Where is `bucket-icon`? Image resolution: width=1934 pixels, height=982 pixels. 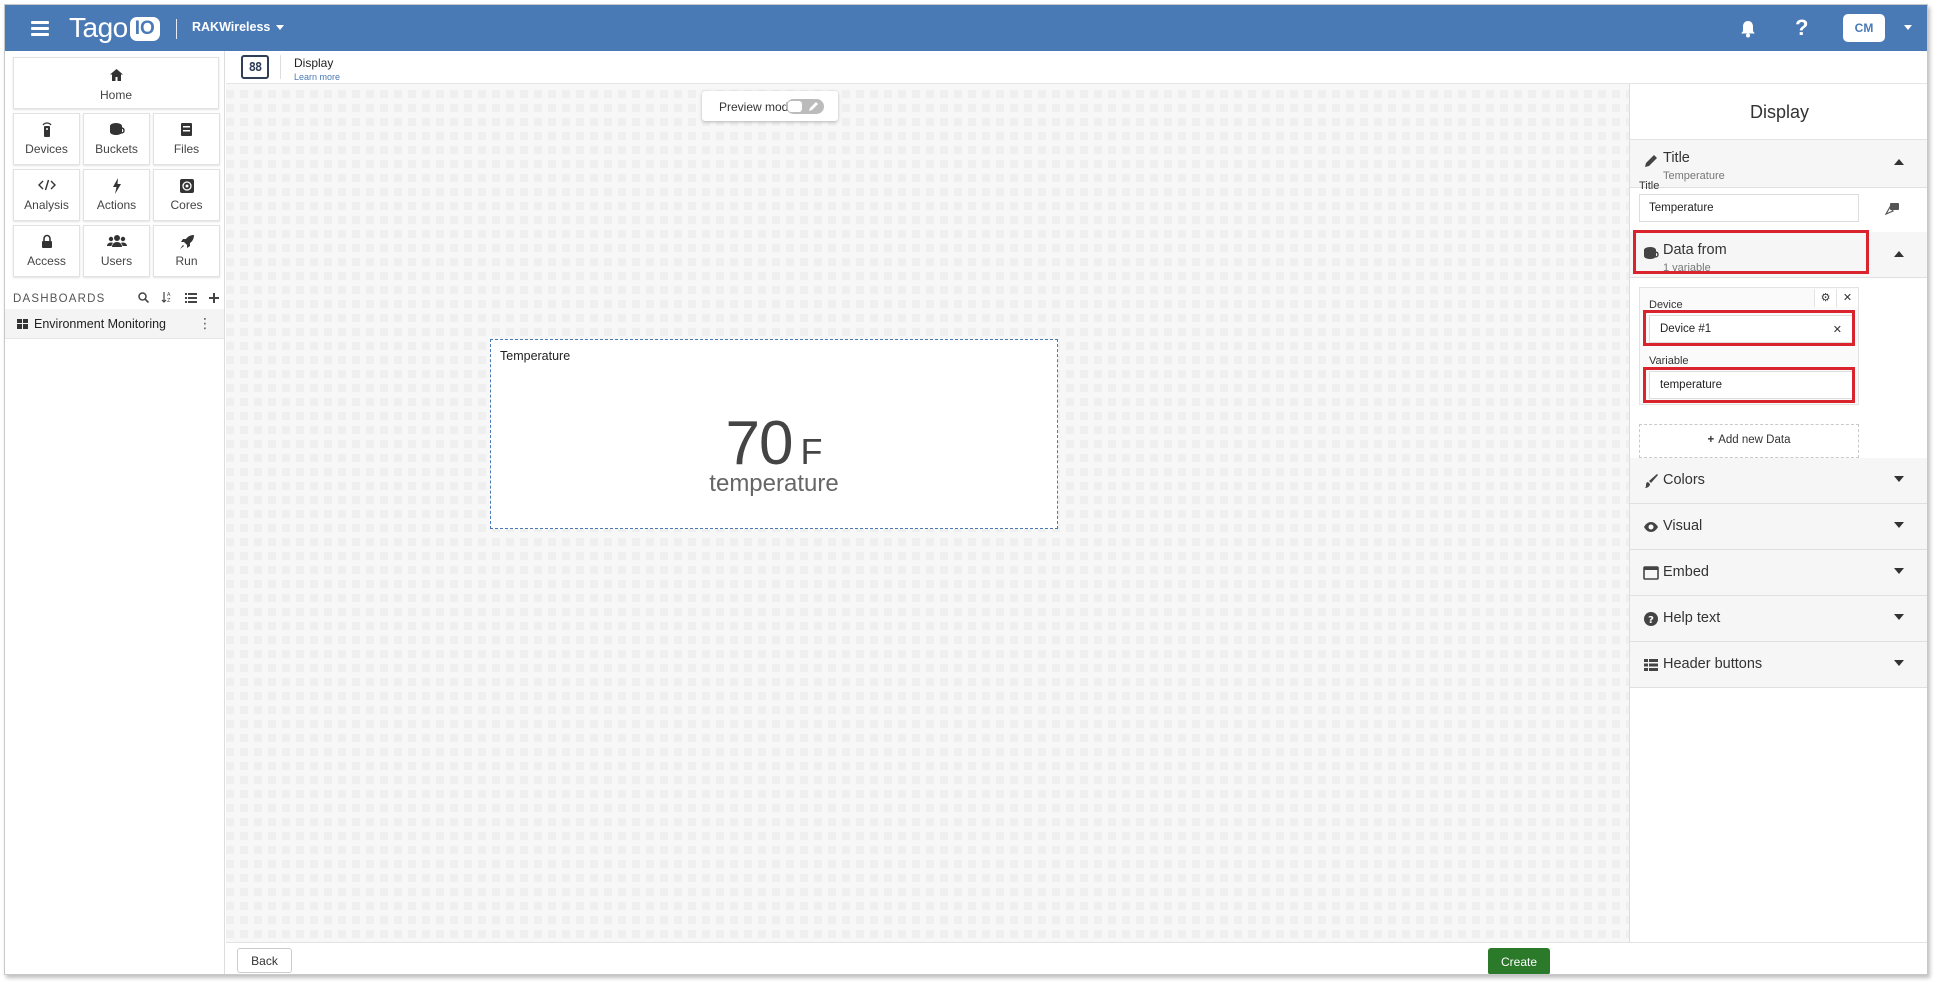
bucket-icon is located at coordinates (1651, 253).